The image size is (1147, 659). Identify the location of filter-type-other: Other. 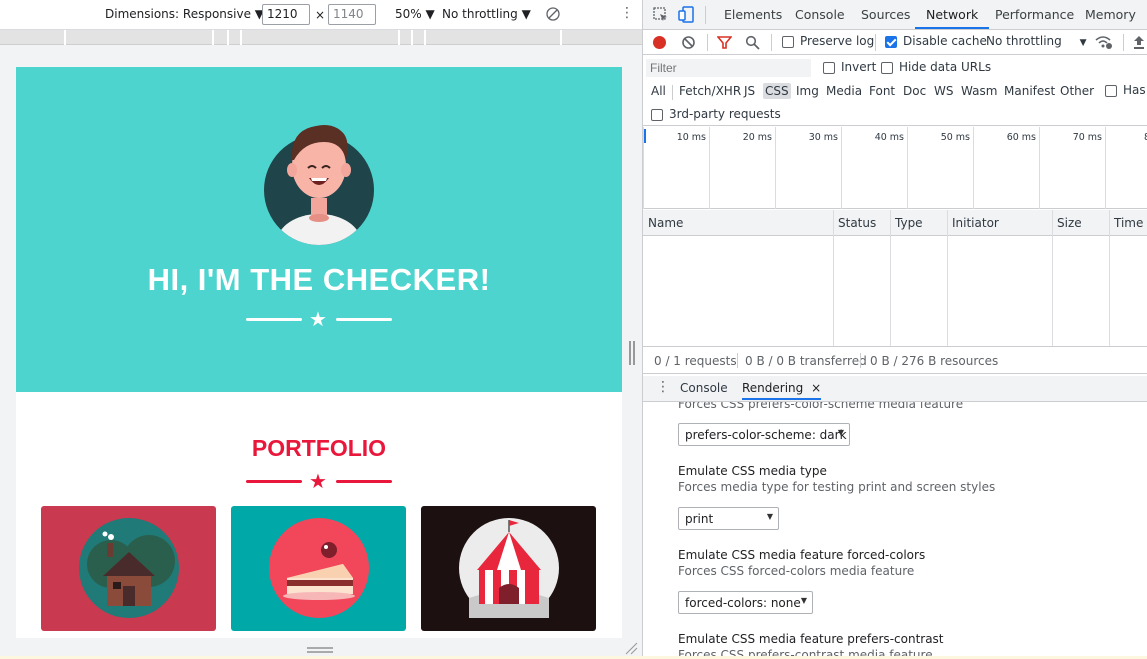
(1077, 91).